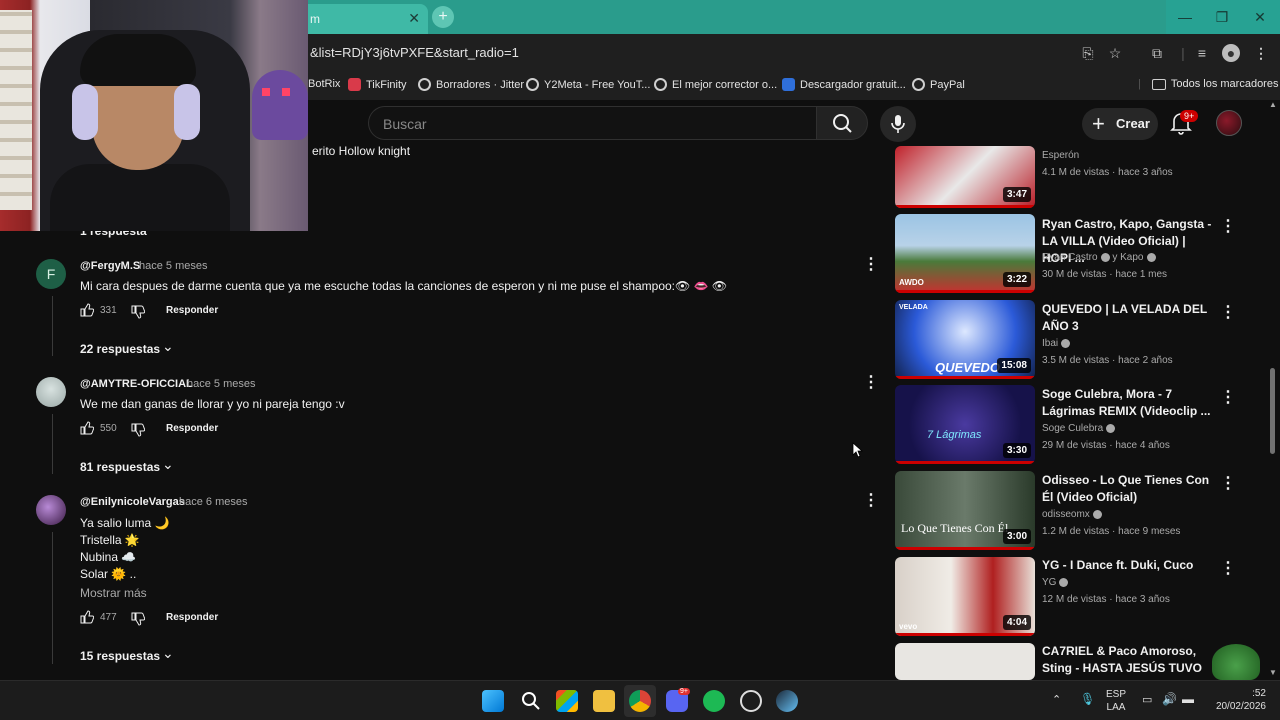 This screenshot has width=1280, height=720. I want to click on install-app-icon: ⎘, so click(1088, 53).